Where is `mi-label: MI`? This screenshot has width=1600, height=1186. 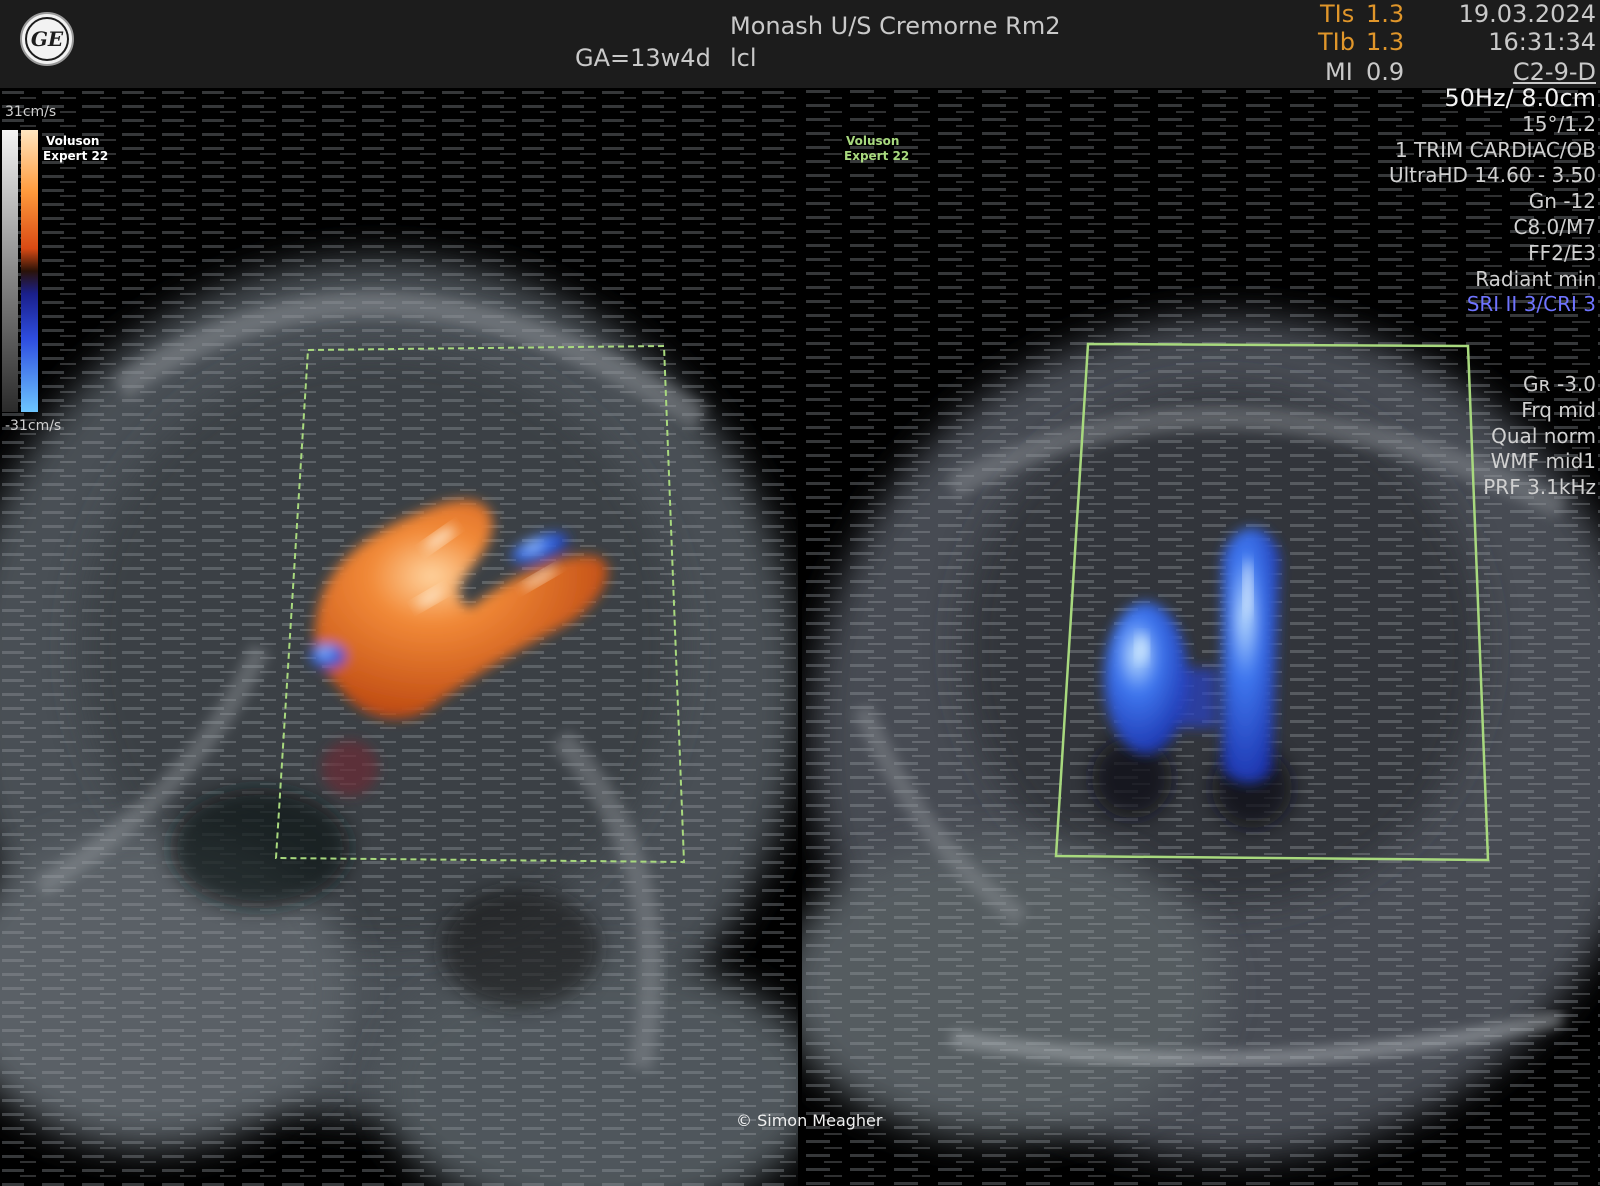
mi-label: MI is located at coordinates (1339, 72).